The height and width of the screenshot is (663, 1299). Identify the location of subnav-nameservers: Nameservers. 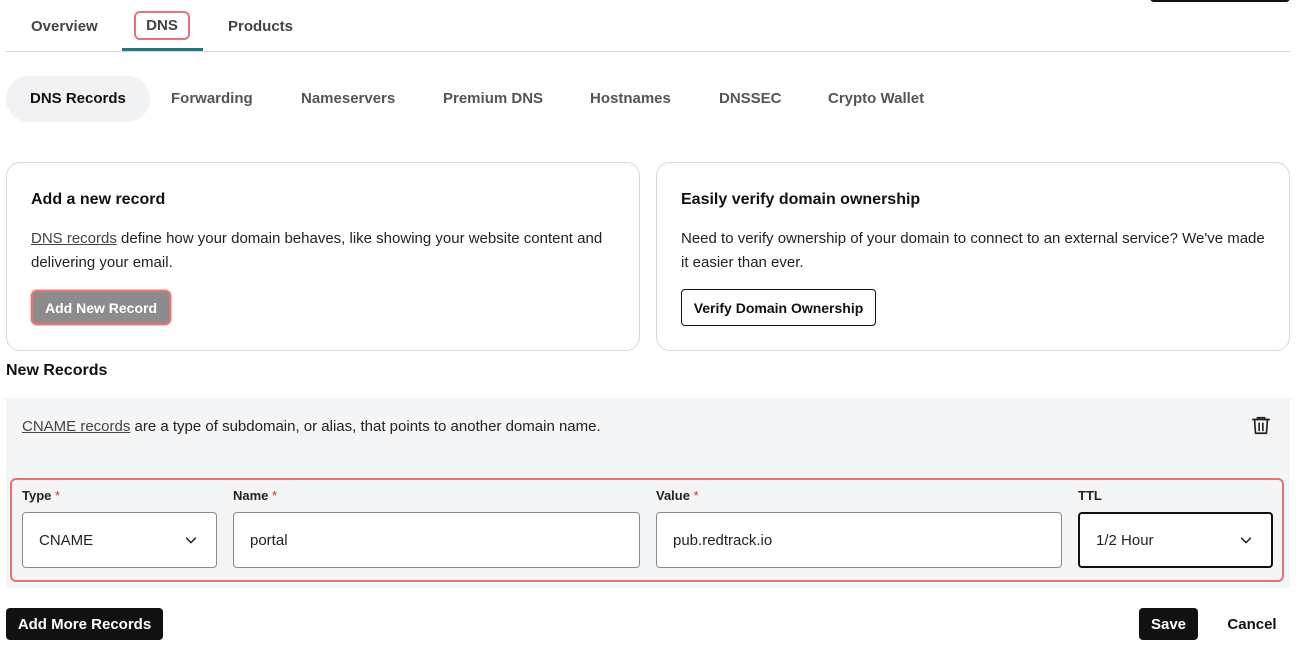
(348, 99).